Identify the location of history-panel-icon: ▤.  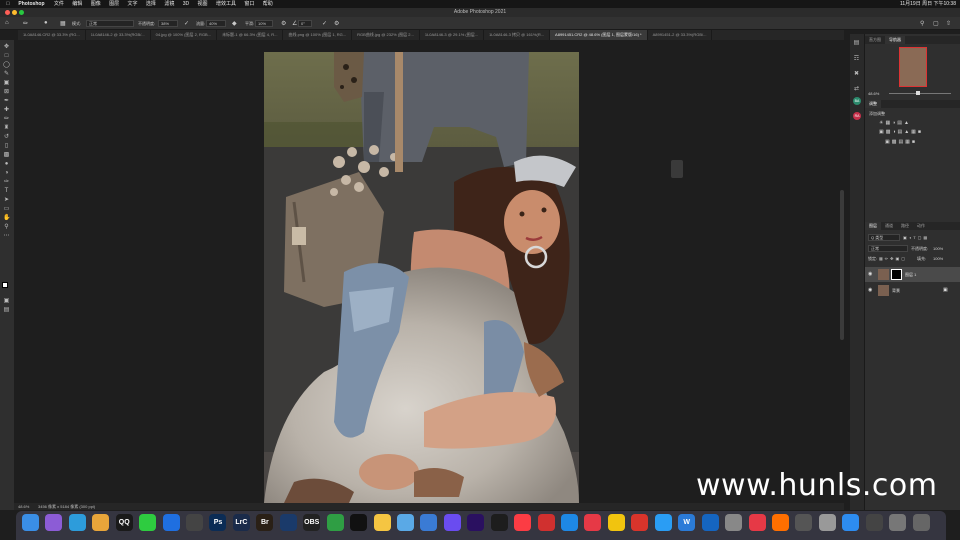
(856, 43).